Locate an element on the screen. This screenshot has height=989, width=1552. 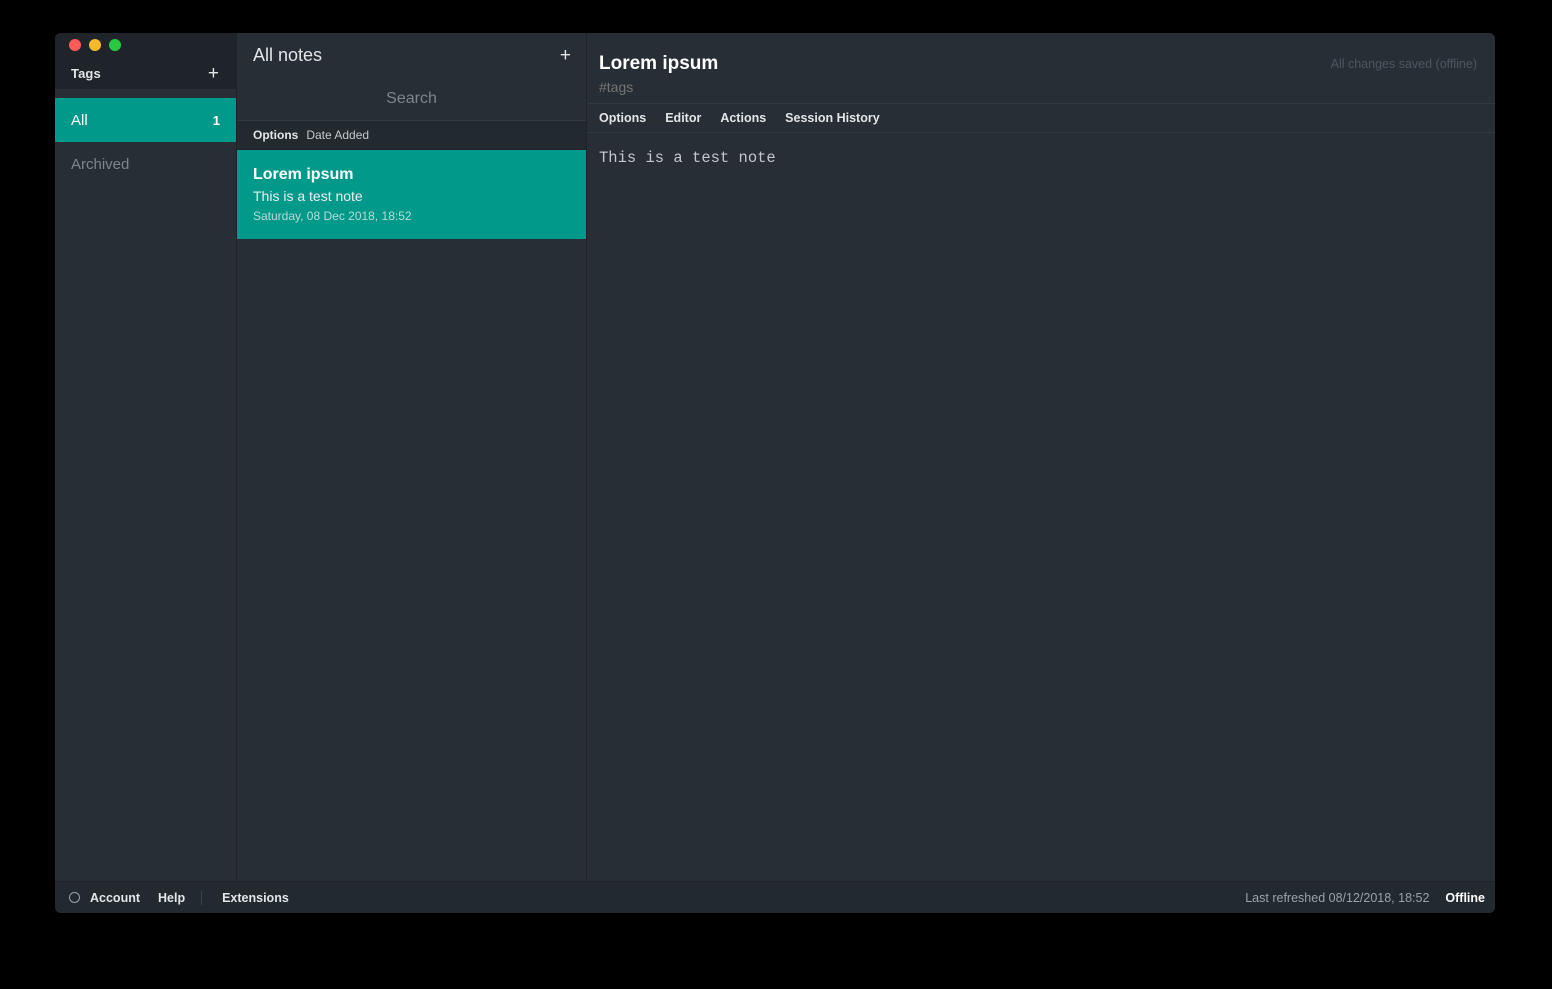
tags-sidebar: Tags + All 1 Archived is located at coordinates (146, 457).